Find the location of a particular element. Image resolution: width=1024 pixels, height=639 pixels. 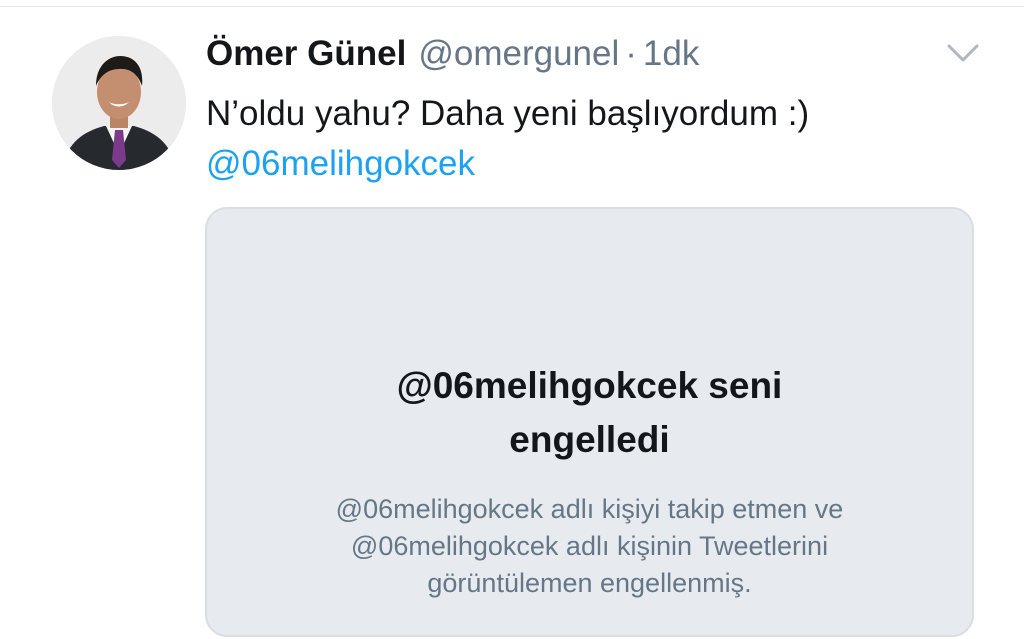

avatar is located at coordinates (119, 103).